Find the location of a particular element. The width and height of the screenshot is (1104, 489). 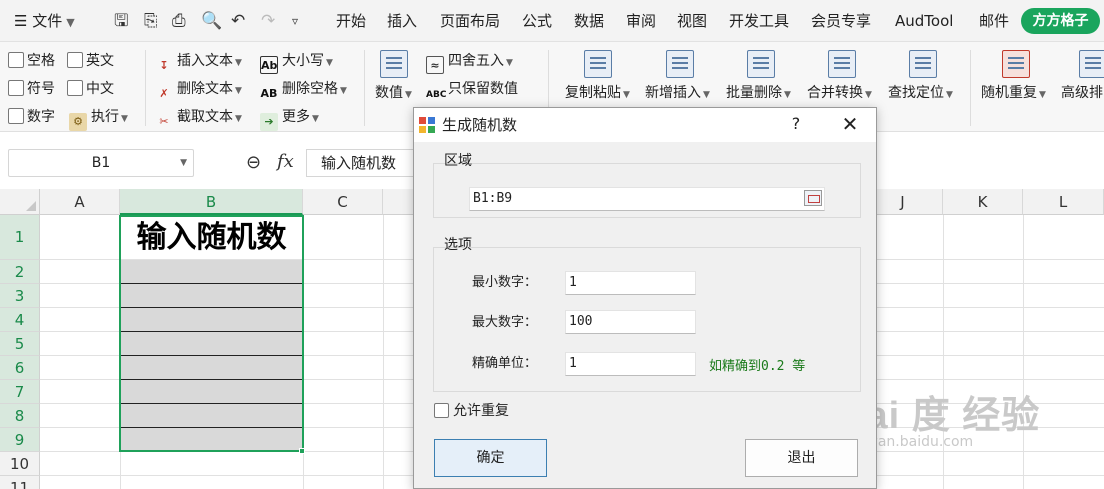

row-header-5: 5 is located at coordinates (20, 344).